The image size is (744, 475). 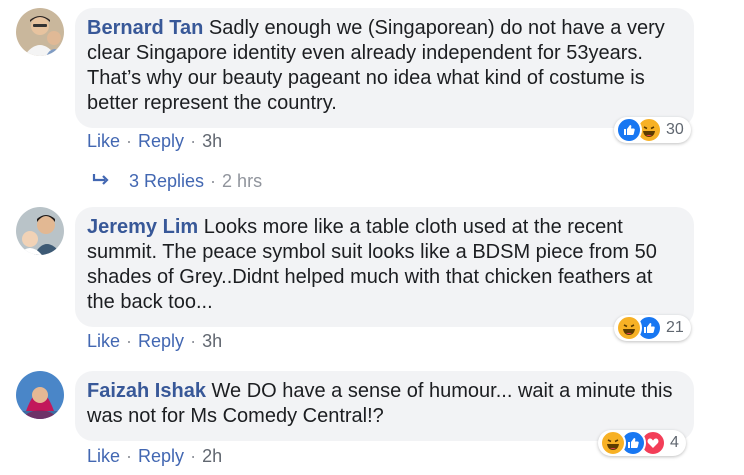 I want to click on like-icon, so click(x=629, y=130).